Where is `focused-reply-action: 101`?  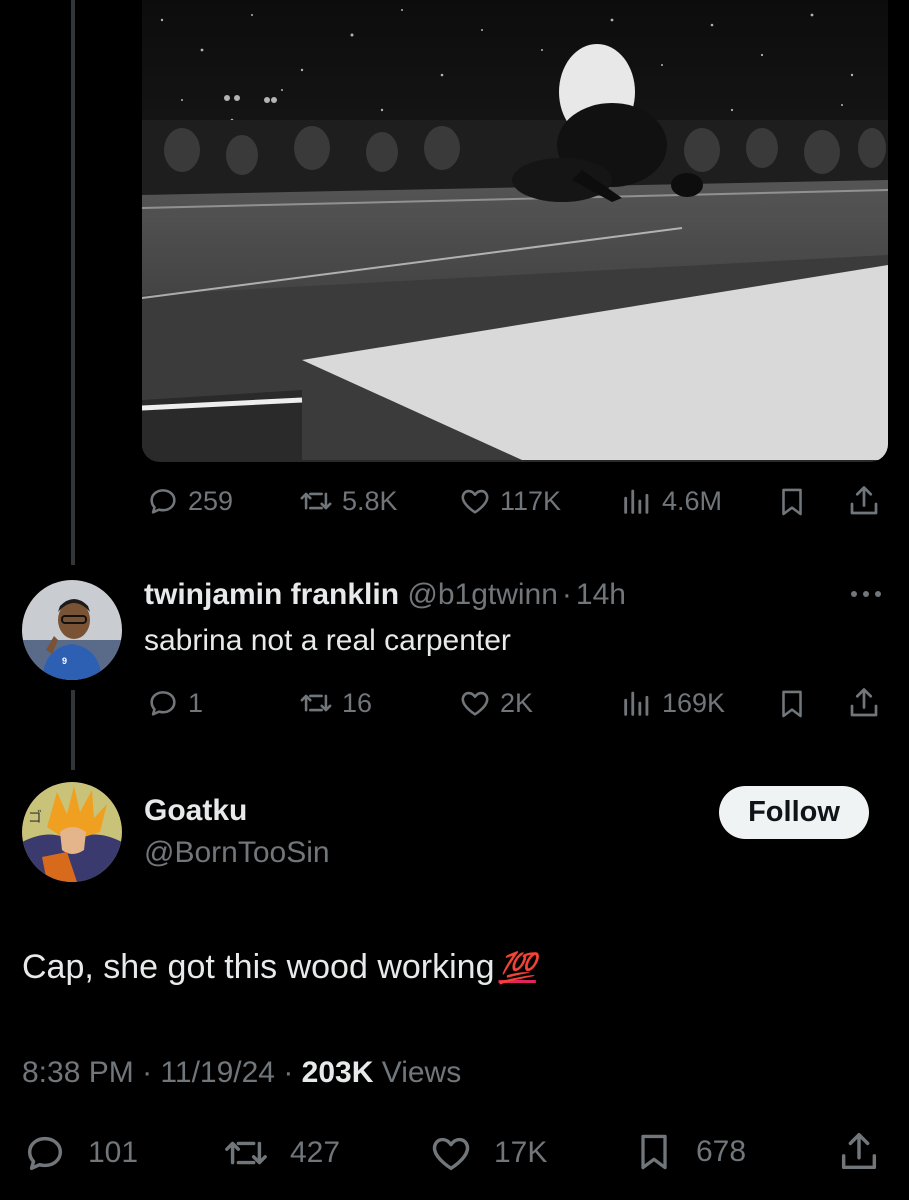 focused-reply-action: 101 is located at coordinates (80, 1153).